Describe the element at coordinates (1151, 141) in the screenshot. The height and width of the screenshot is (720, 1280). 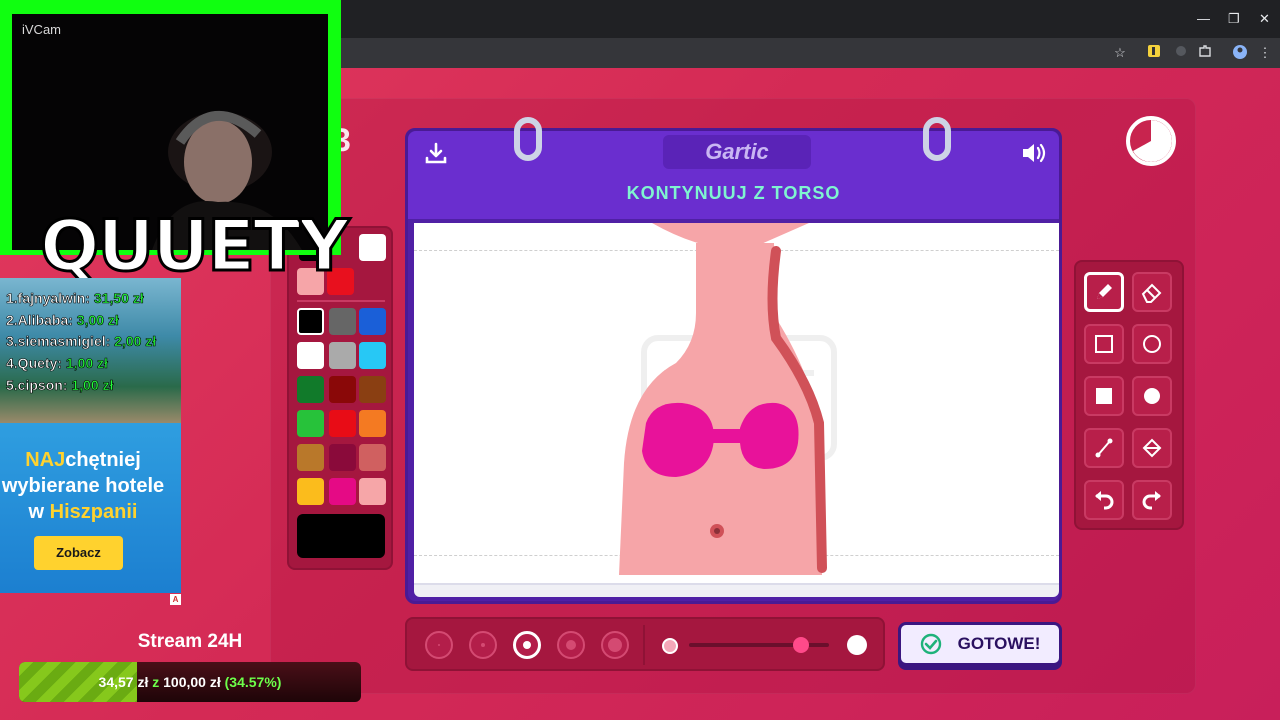
I see `timer-icon` at that location.